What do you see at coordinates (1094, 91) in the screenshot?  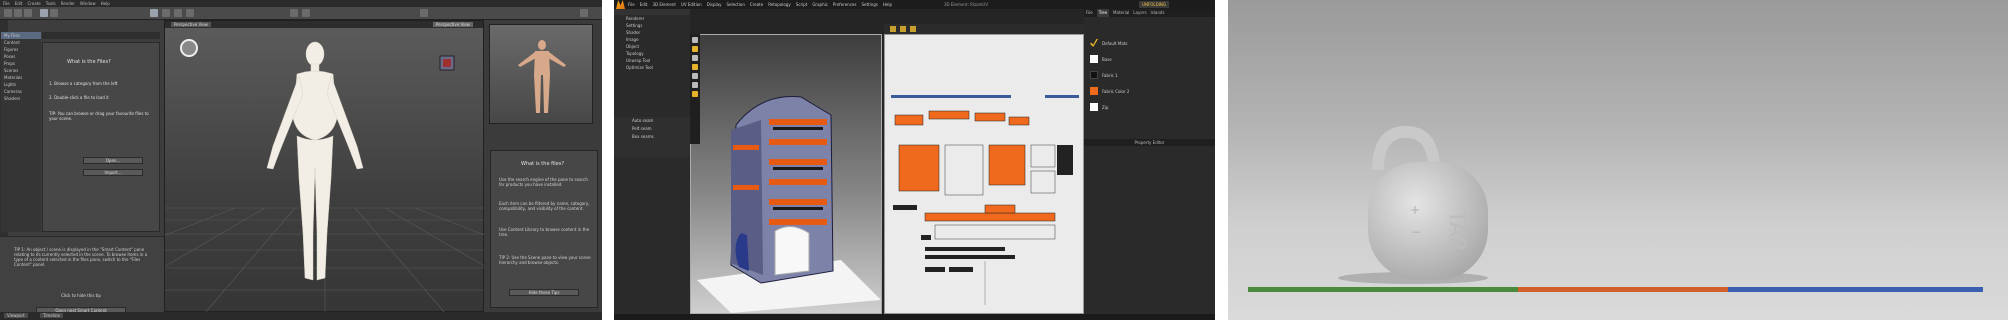 I see `material-swatch` at bounding box center [1094, 91].